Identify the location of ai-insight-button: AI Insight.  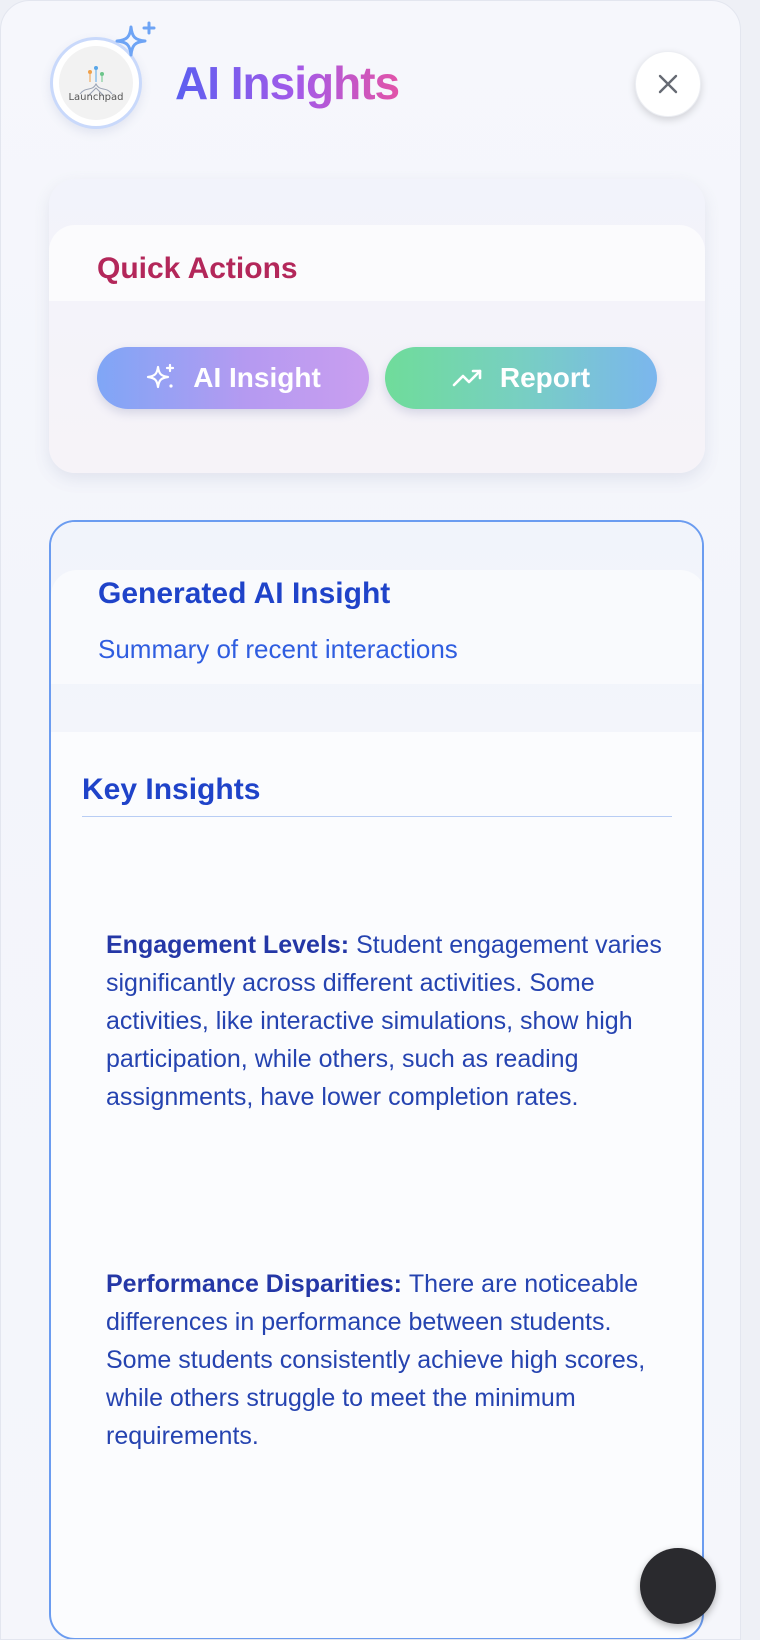
(233, 378).